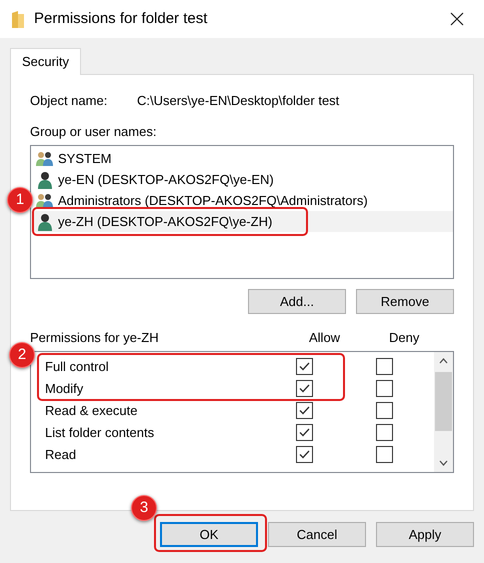  Describe the element at coordinates (121, 18) in the screenshot. I see `window-title: Permissions for folder test` at that location.